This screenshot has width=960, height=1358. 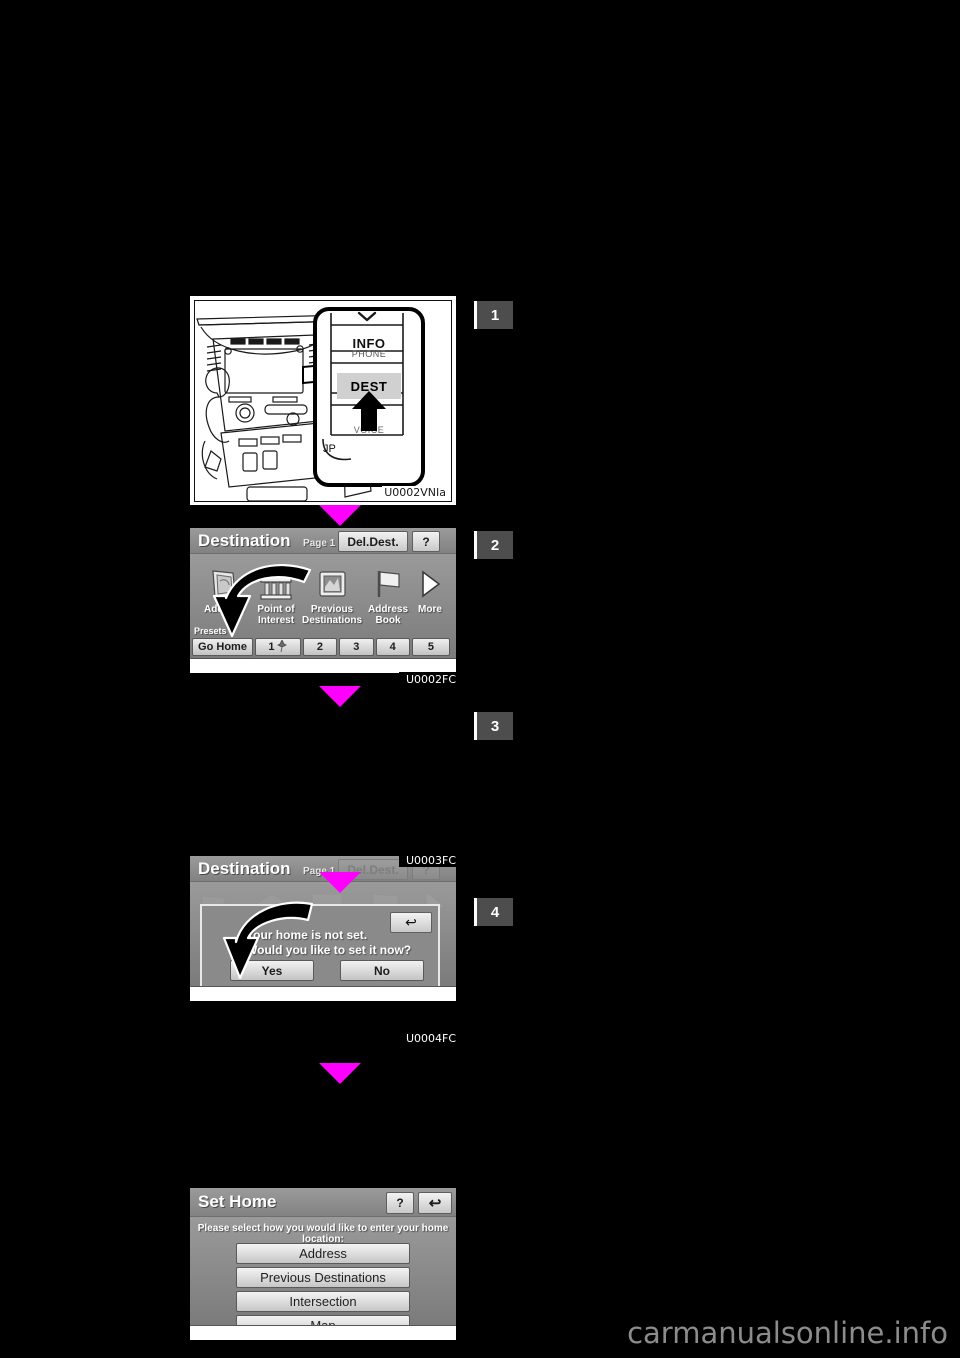 I want to click on label-more: More, so click(x=430, y=609).